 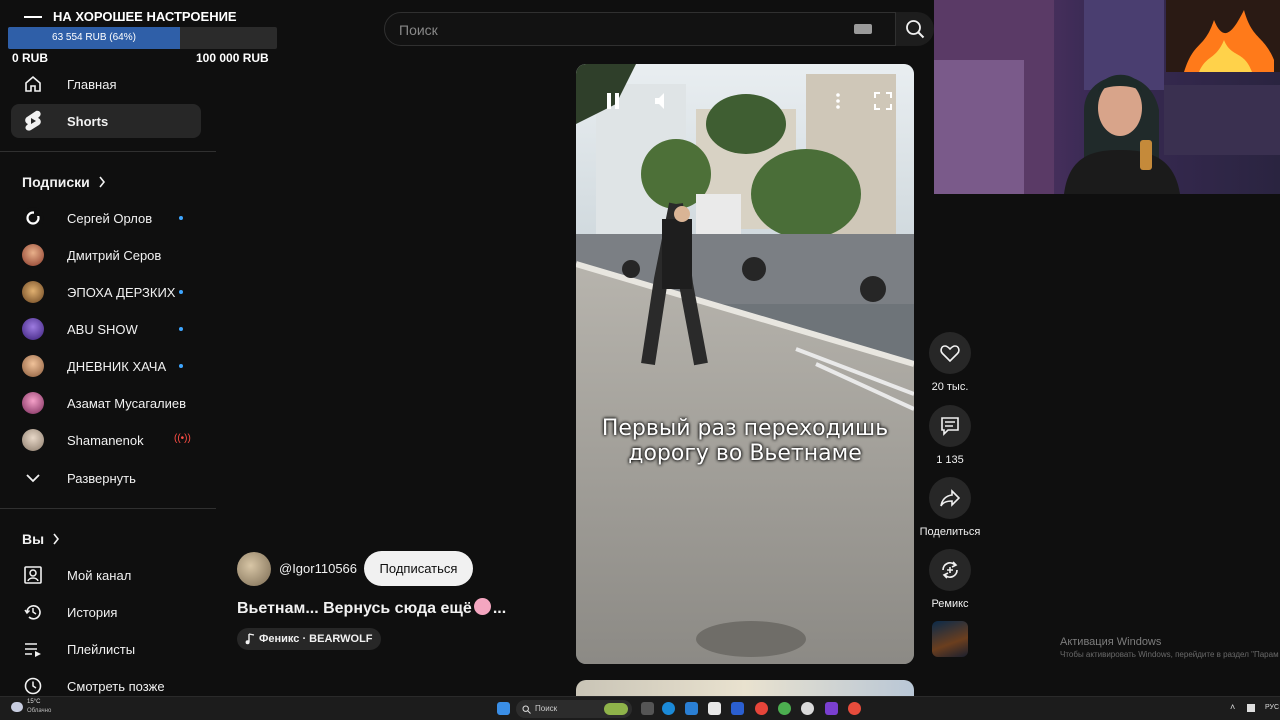 I want to click on heart-icon, so click(x=950, y=353).